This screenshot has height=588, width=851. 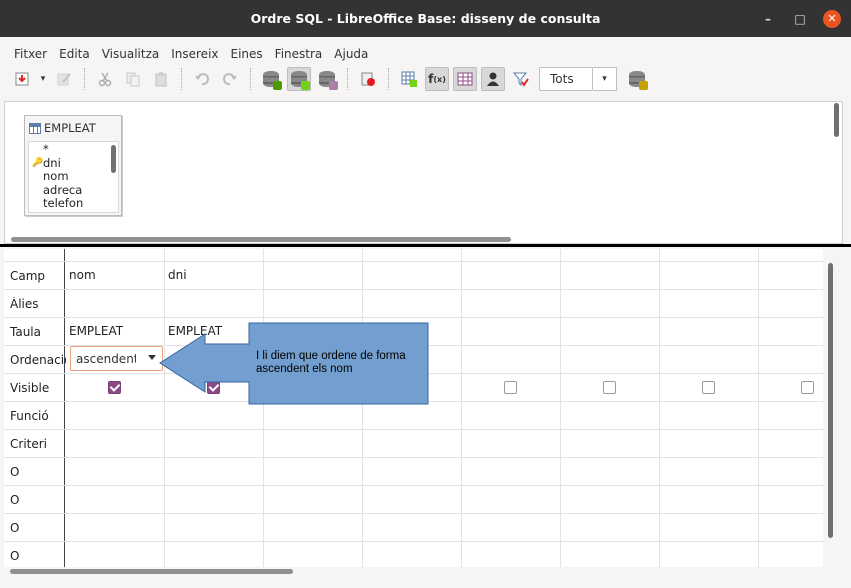 I want to click on table-names-icon, so click(x=465, y=79).